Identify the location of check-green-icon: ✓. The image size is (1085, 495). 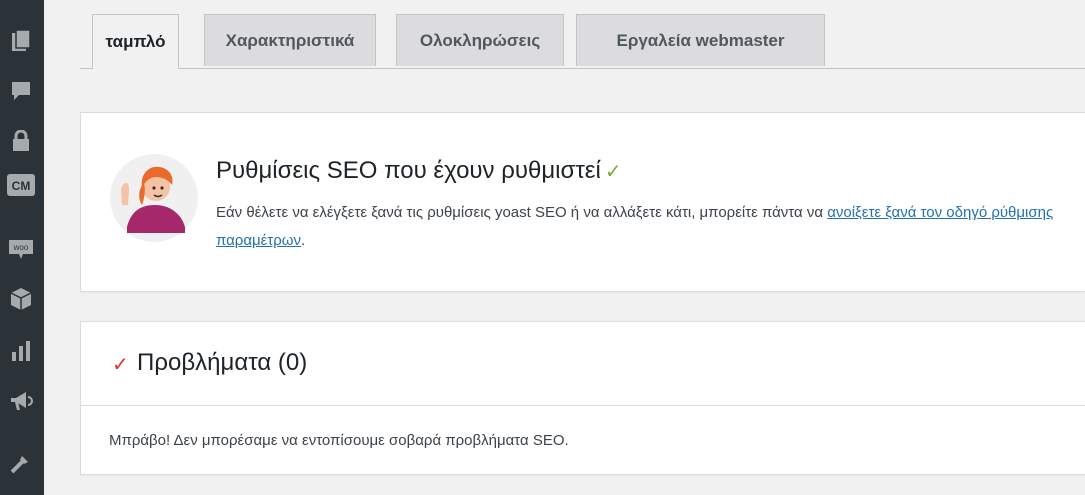
(613, 172).